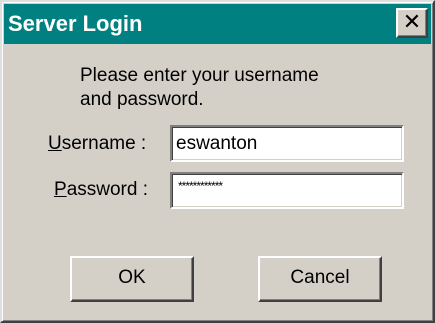 Image resolution: width=435 pixels, height=323 pixels. What do you see at coordinates (60, 189) in the screenshot?
I see `password-label-accelerator: P` at bounding box center [60, 189].